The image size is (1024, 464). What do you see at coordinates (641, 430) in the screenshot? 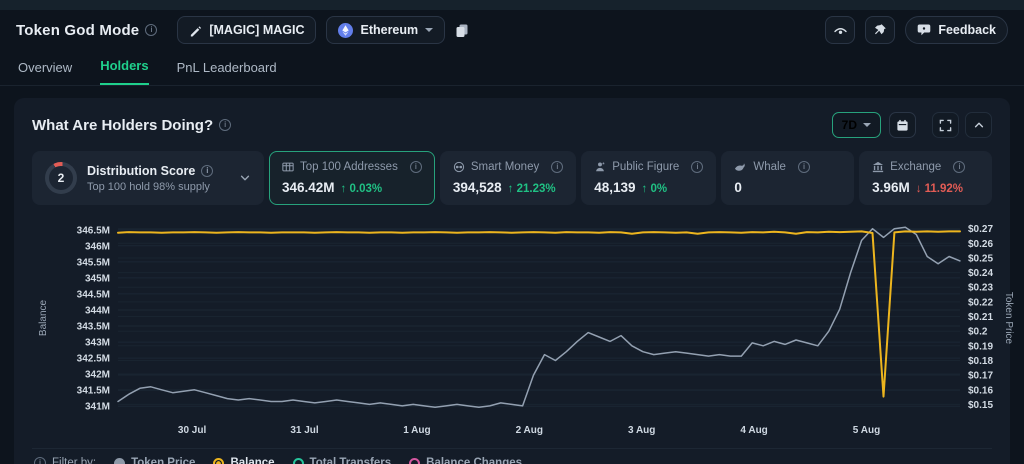
I see `svg-text: 3 Aug` at bounding box center [641, 430].